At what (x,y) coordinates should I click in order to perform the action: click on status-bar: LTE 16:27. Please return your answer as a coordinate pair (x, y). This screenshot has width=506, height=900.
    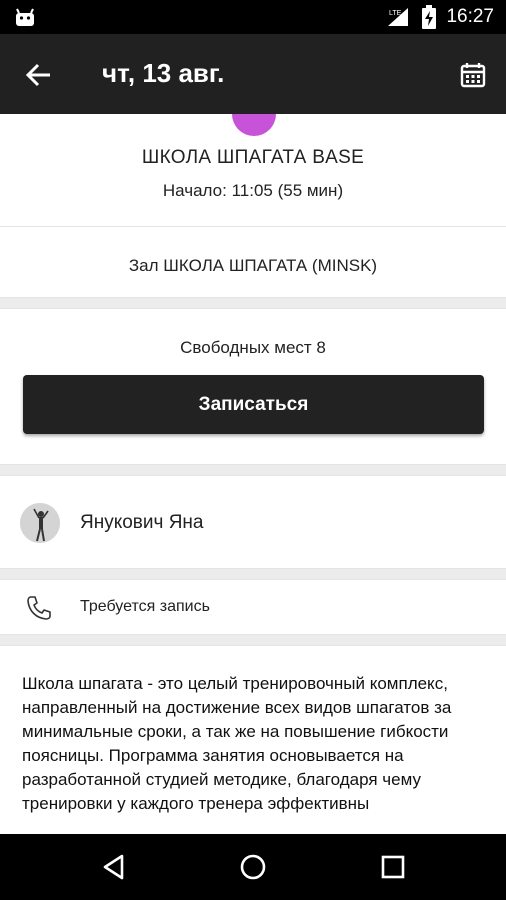
    Looking at the image, I should click on (253, 17).